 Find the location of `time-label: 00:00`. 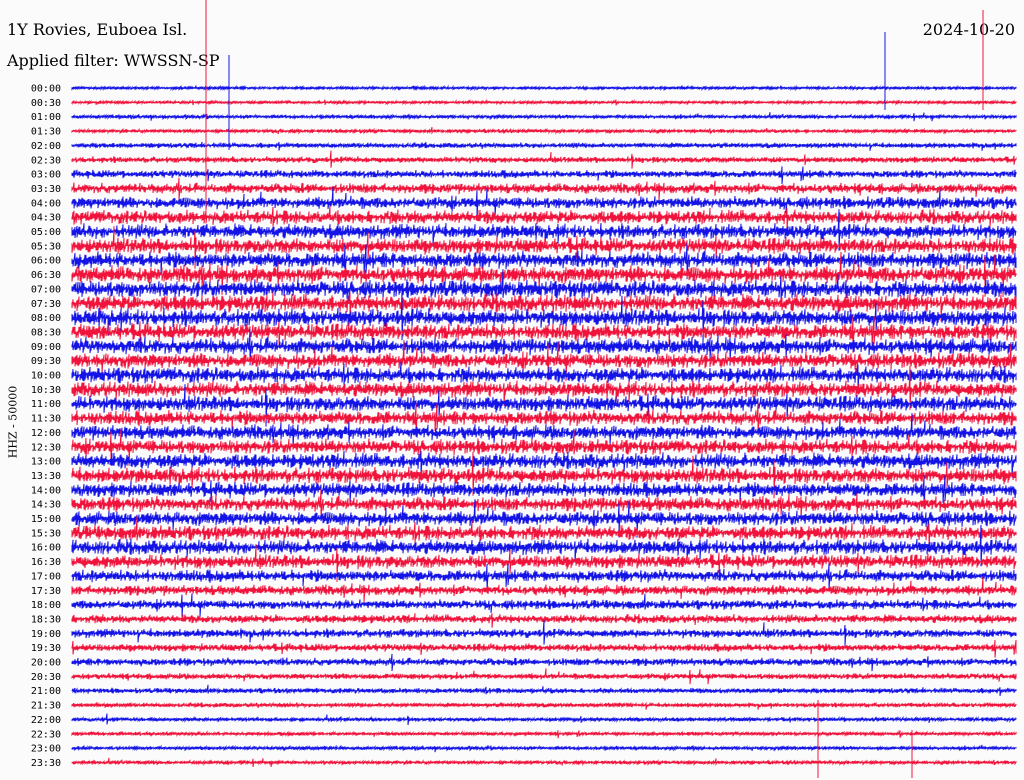

time-label: 00:00 is located at coordinates (46, 89).